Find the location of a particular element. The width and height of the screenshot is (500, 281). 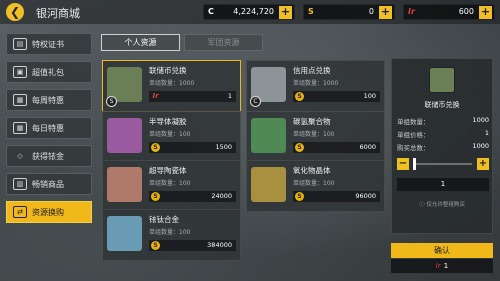

selected-item-thumbnail is located at coordinates (442, 80).